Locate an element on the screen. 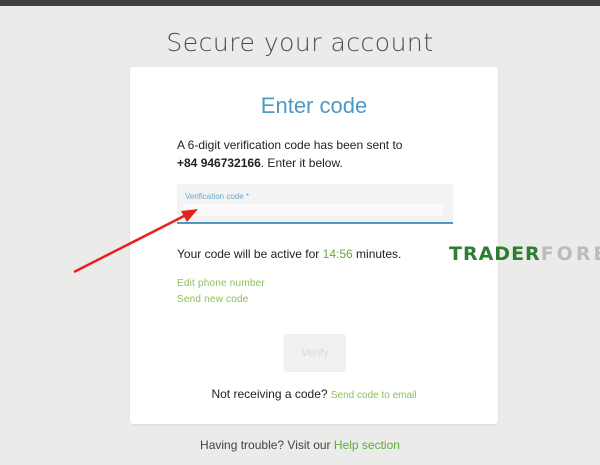 Image resolution: width=600 pixels, height=465 pixels. not-receiving-text: Not receiving a code? is located at coordinates (269, 394).